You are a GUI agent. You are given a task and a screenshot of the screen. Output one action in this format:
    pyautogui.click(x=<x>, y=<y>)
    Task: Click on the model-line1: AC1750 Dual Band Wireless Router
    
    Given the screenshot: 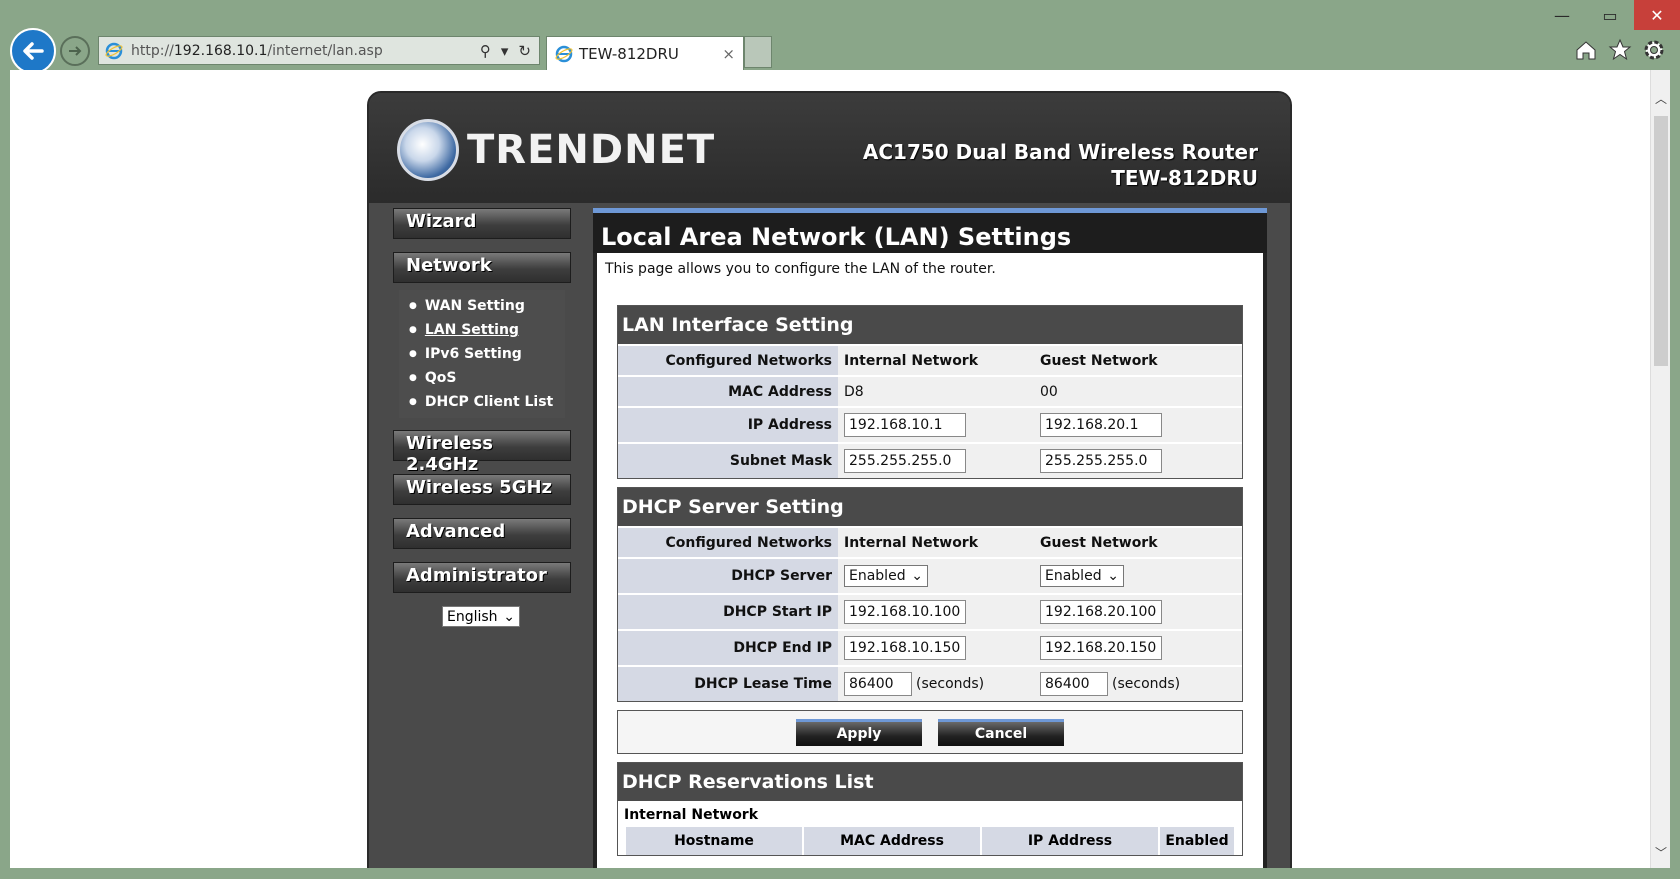 What is the action you would take?
    pyautogui.click(x=1060, y=152)
    